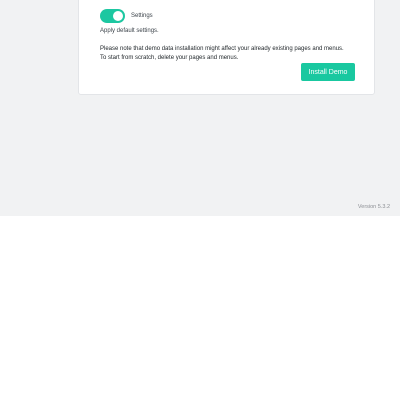 Image resolution: width=400 pixels, height=400 pixels. What do you see at coordinates (142, 16) in the screenshot?
I see `settings-toggle-label: Settings` at bounding box center [142, 16].